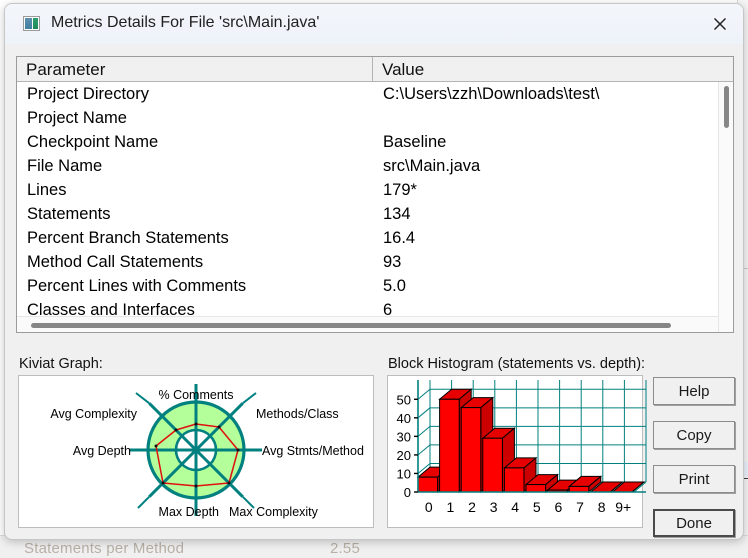 This screenshot has width=748, height=558. What do you see at coordinates (65, 165) in the screenshot?
I see `cell-parameter: File Name` at bounding box center [65, 165].